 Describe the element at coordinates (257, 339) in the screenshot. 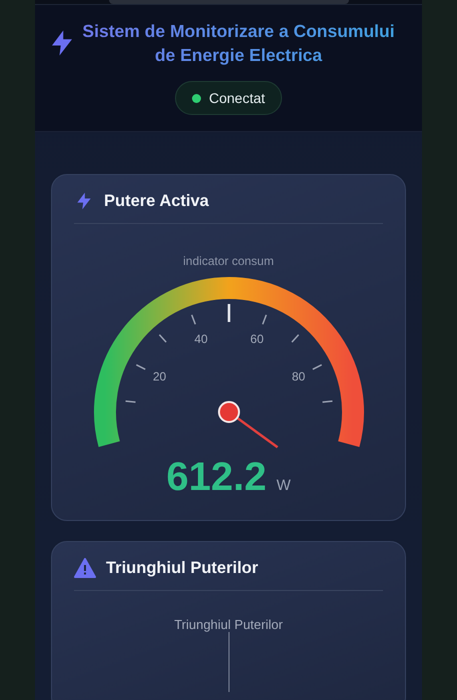

I see `tick-label: 60` at that location.